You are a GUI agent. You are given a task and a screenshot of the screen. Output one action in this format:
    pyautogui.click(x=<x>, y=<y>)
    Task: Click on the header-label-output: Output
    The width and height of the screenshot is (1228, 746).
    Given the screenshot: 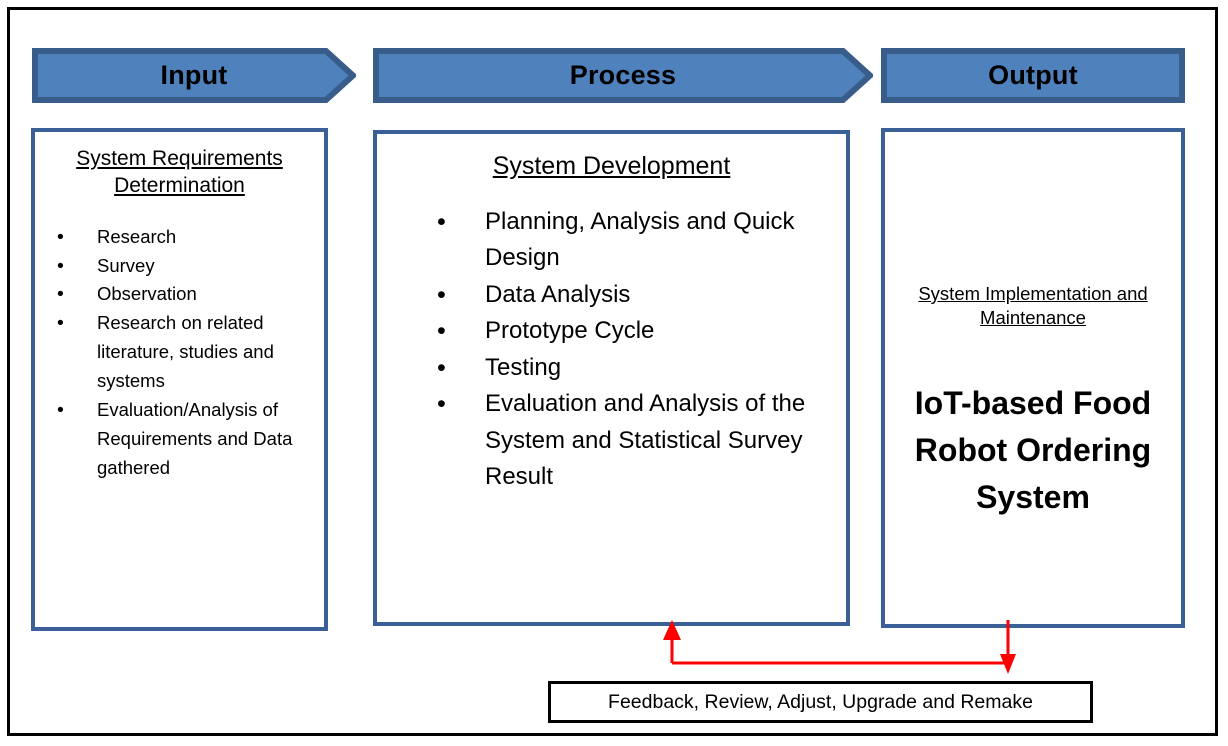 What is the action you would take?
    pyautogui.click(x=1033, y=75)
    